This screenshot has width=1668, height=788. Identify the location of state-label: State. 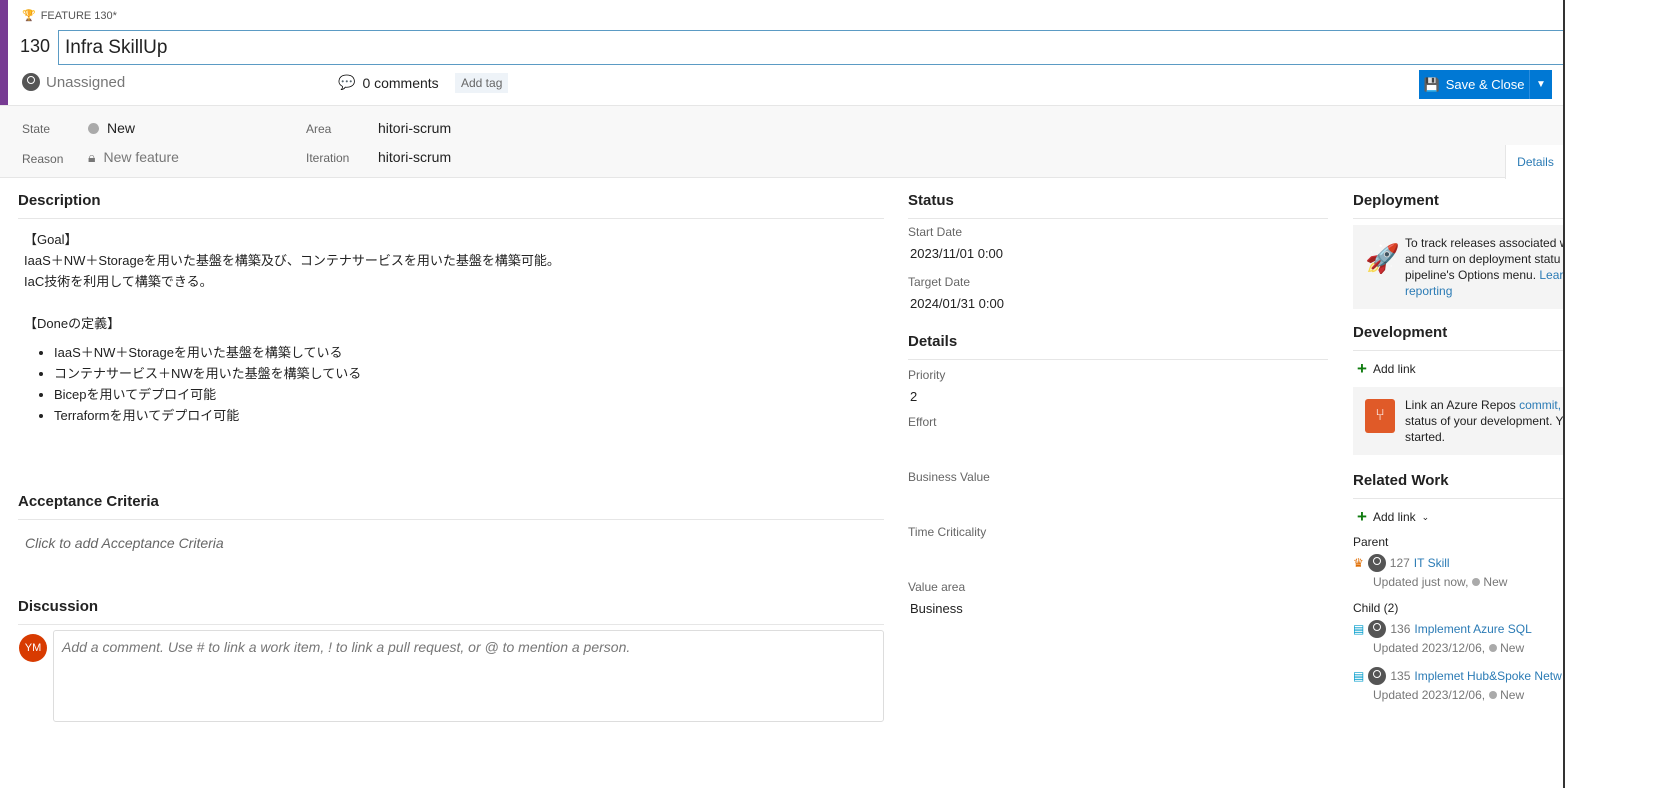
(36, 129).